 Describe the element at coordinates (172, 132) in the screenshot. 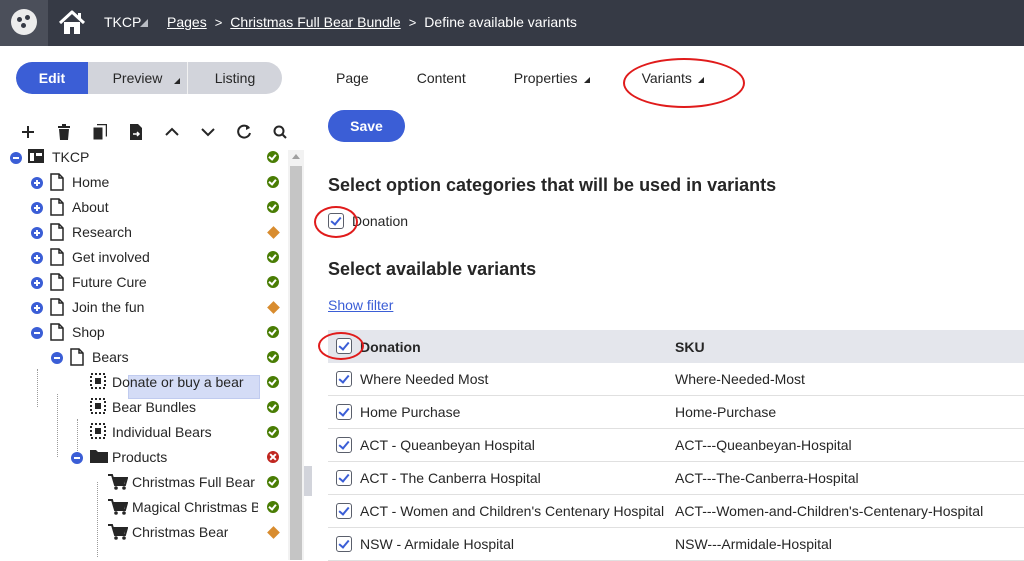

I see `move-up-button` at that location.